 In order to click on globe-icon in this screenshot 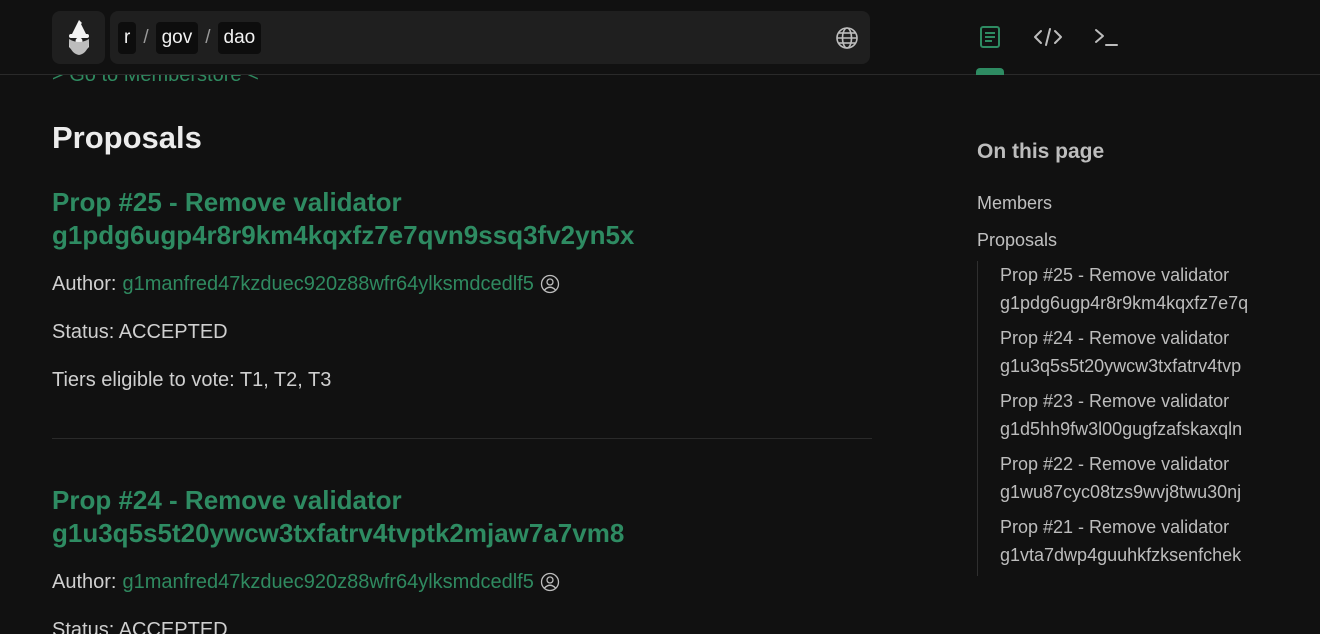, I will do `click(847, 38)`.